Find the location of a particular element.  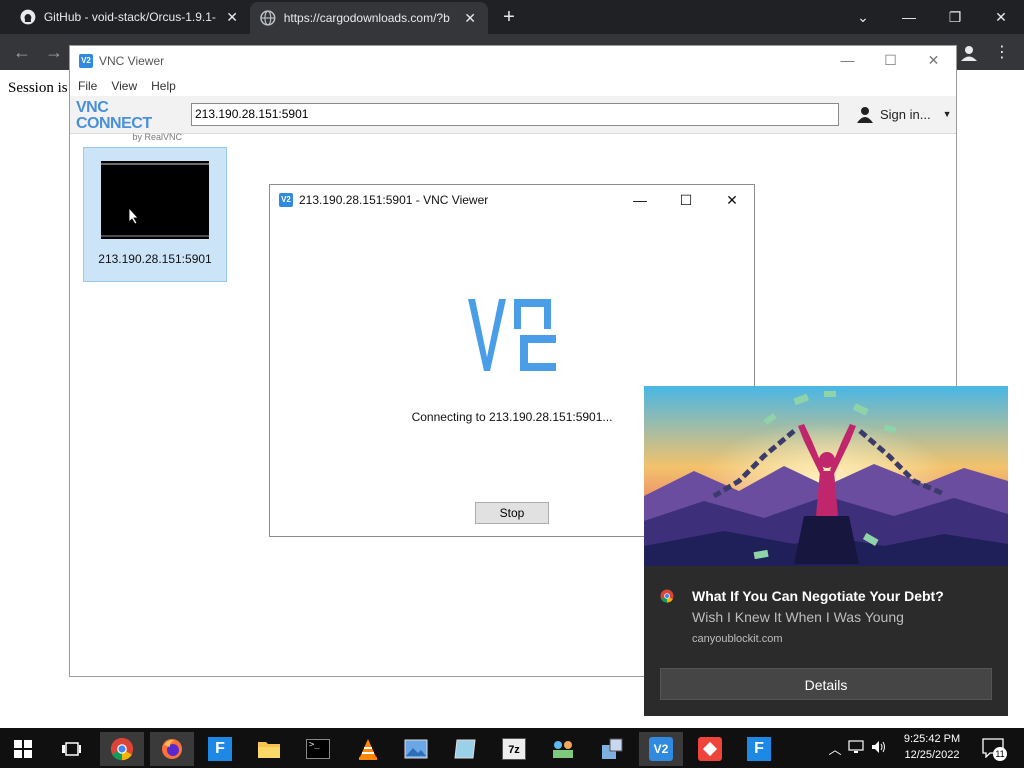

control-panel-icon is located at coordinates (612, 749).